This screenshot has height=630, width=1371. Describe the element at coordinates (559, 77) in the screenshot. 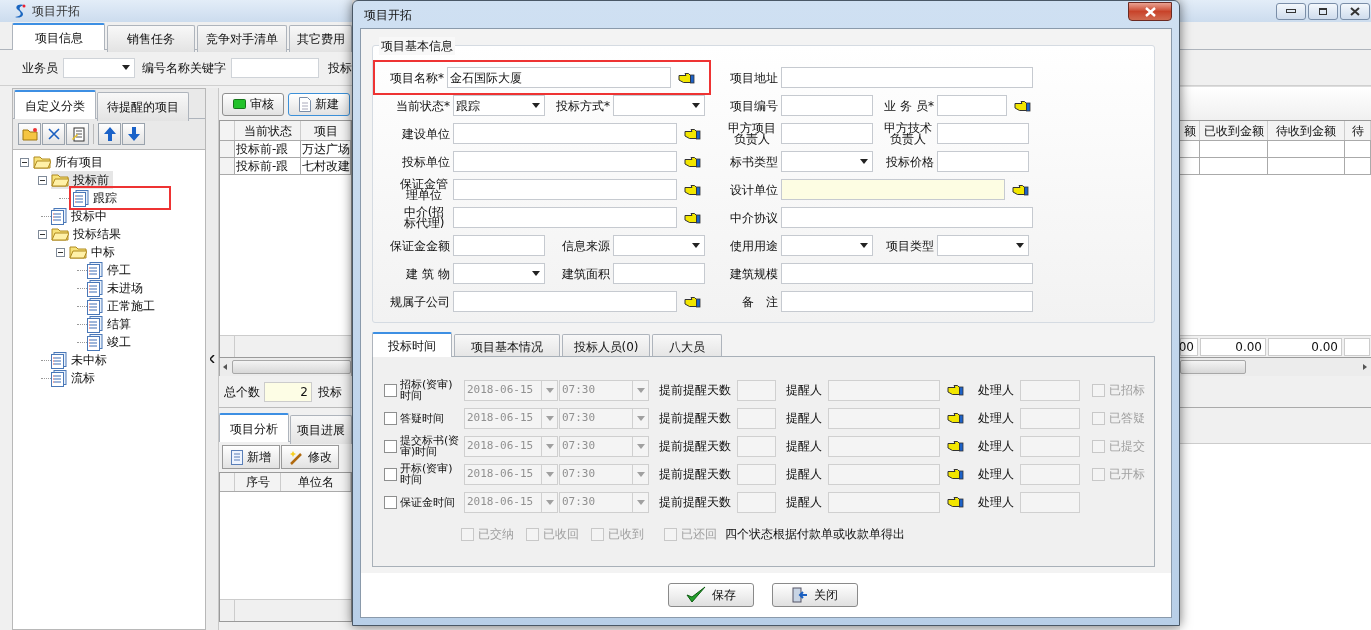

I see `text-field: 金石国际大厦` at that location.